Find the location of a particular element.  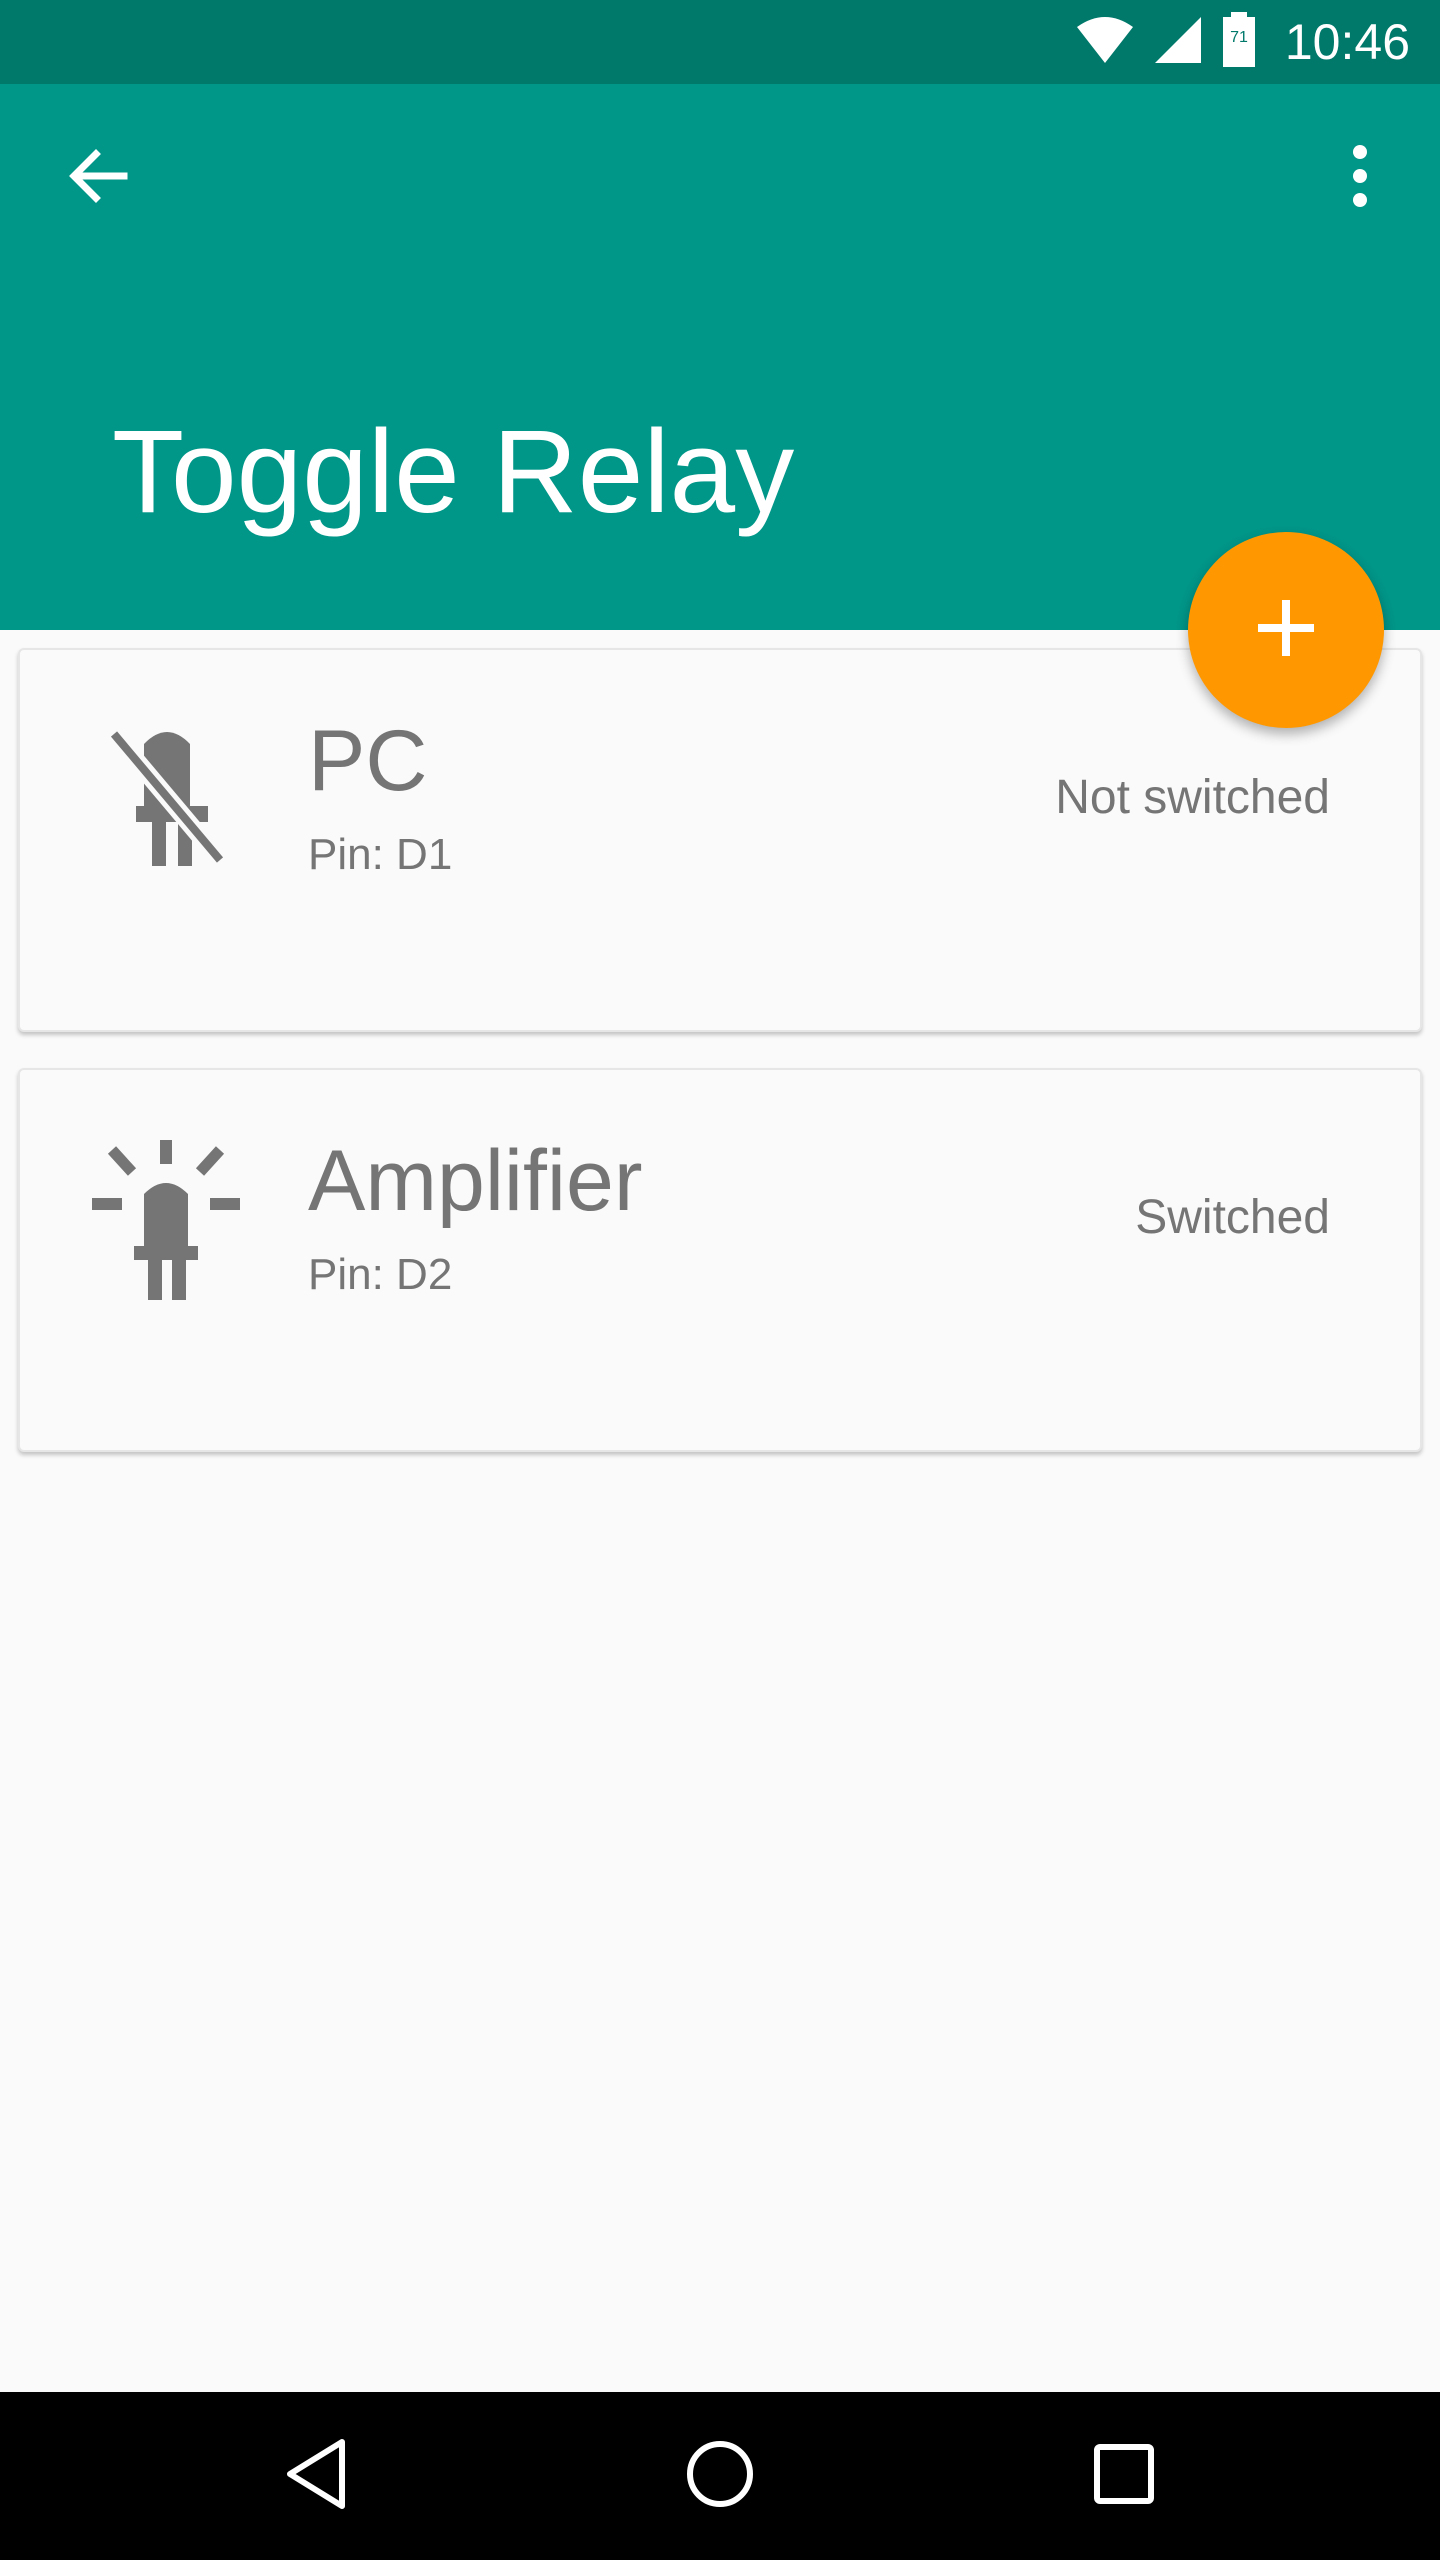

battery-icon: 71 is located at coordinates (1239, 42).